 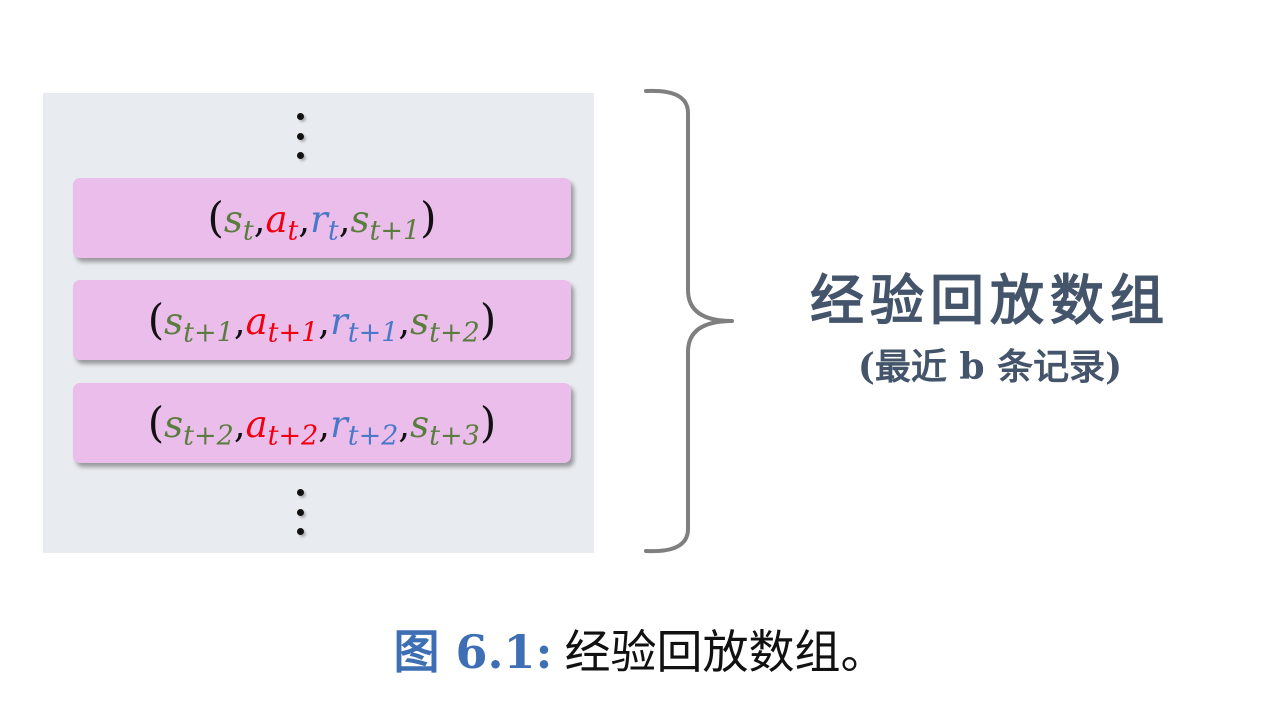 I want to click on state-subscript: t, so click(x=248, y=231).